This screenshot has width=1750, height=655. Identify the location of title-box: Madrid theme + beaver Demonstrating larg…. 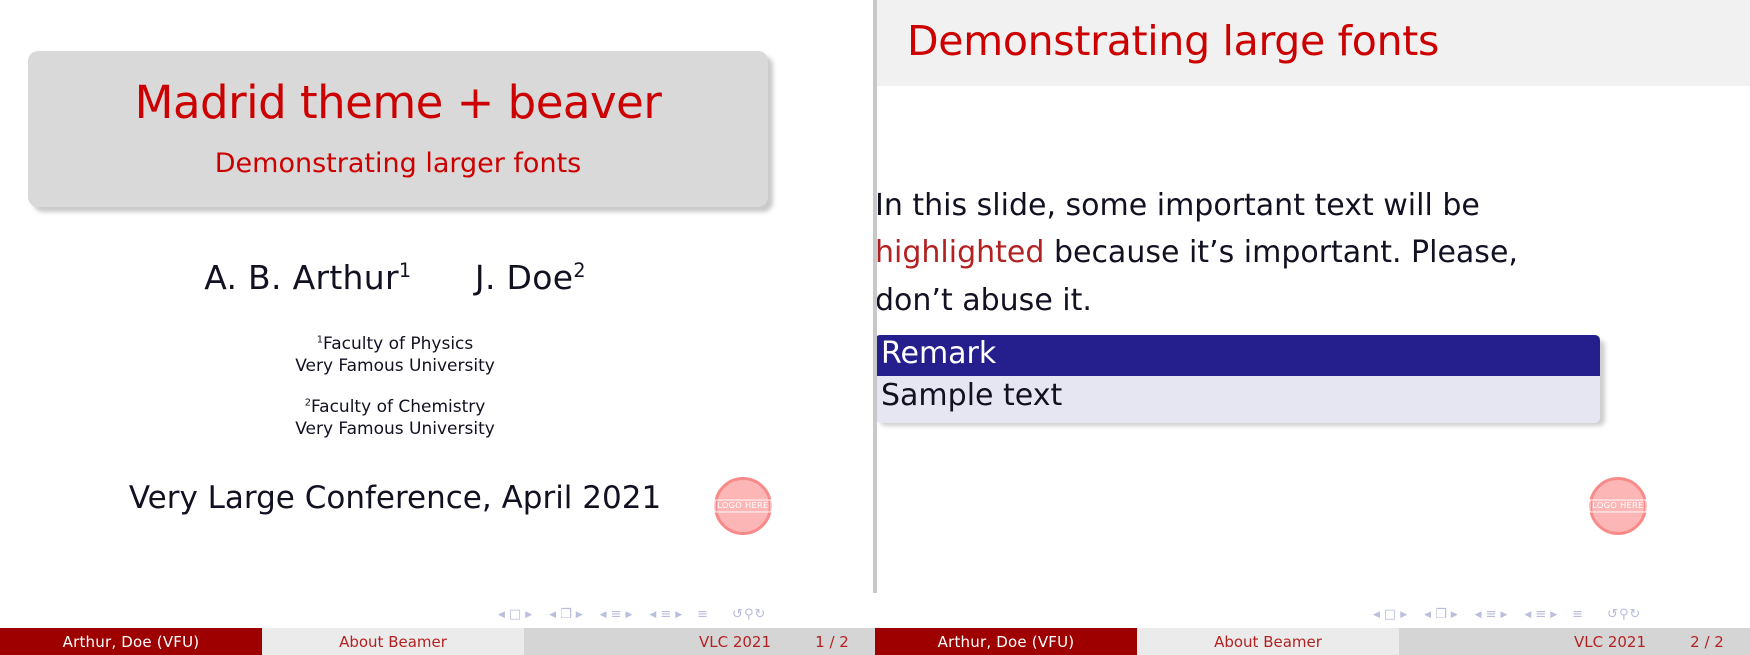
(398, 129).